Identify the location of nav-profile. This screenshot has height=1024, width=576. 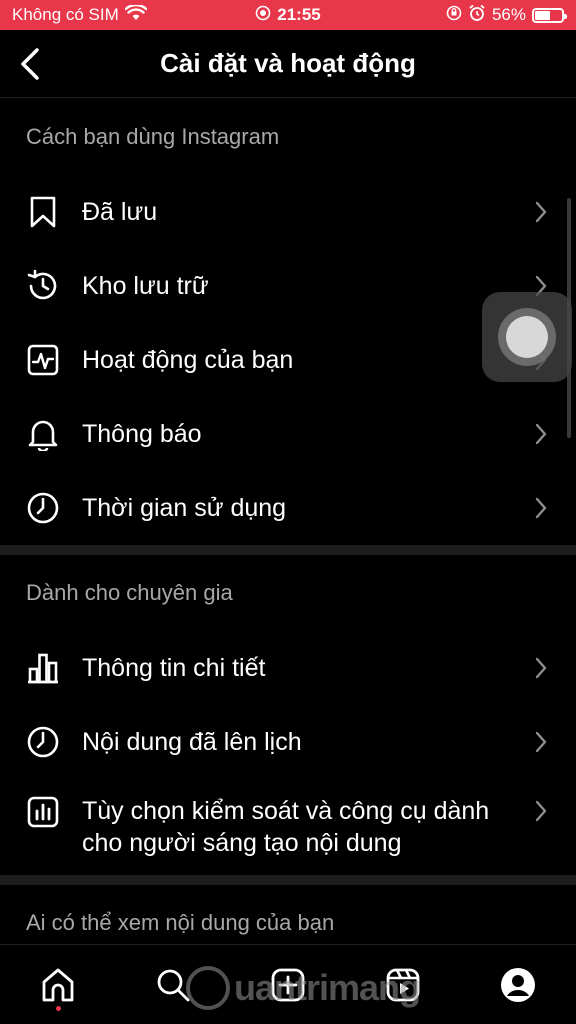
(518, 985).